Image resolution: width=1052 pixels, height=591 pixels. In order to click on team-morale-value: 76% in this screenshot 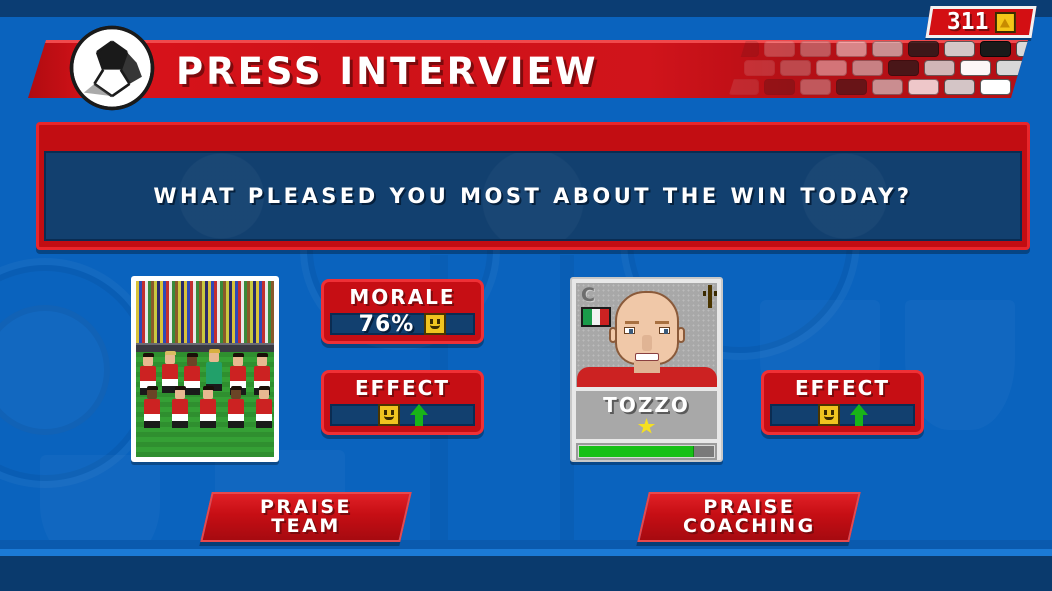, I will do `click(386, 324)`.